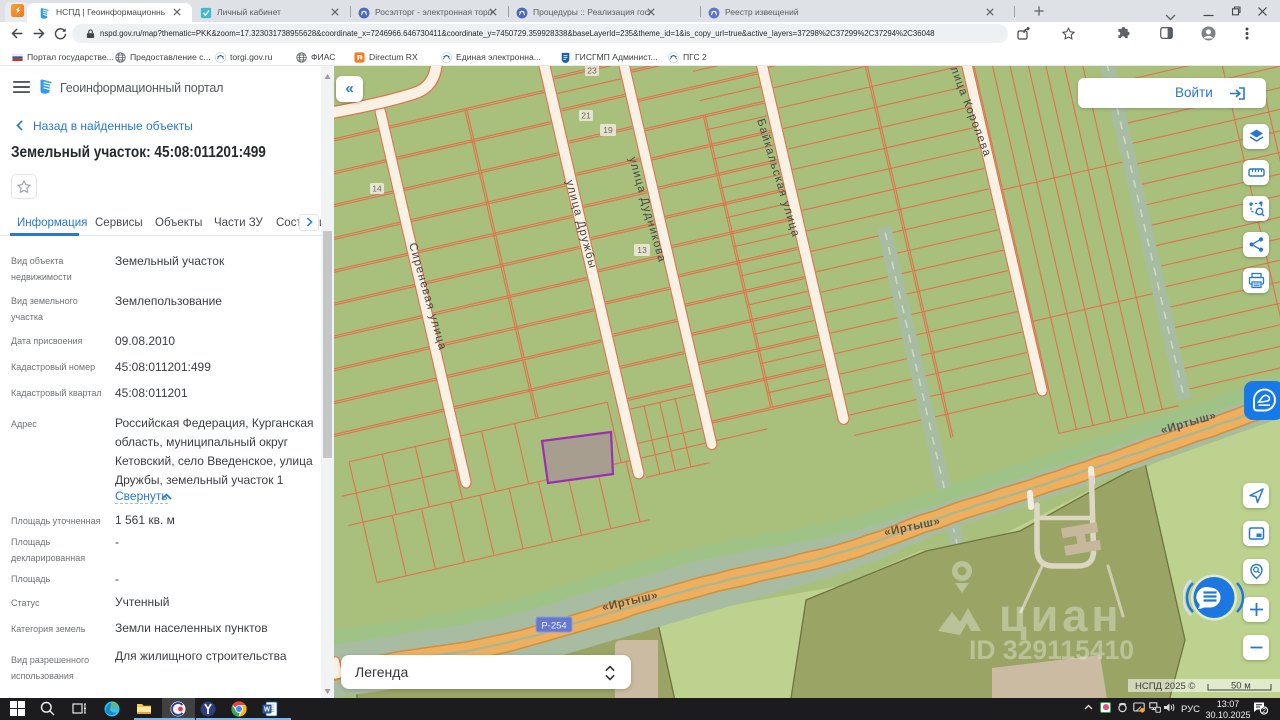  Describe the element at coordinates (1051, 650) in the screenshot. I see `svg-text: ID 329115410` at that location.